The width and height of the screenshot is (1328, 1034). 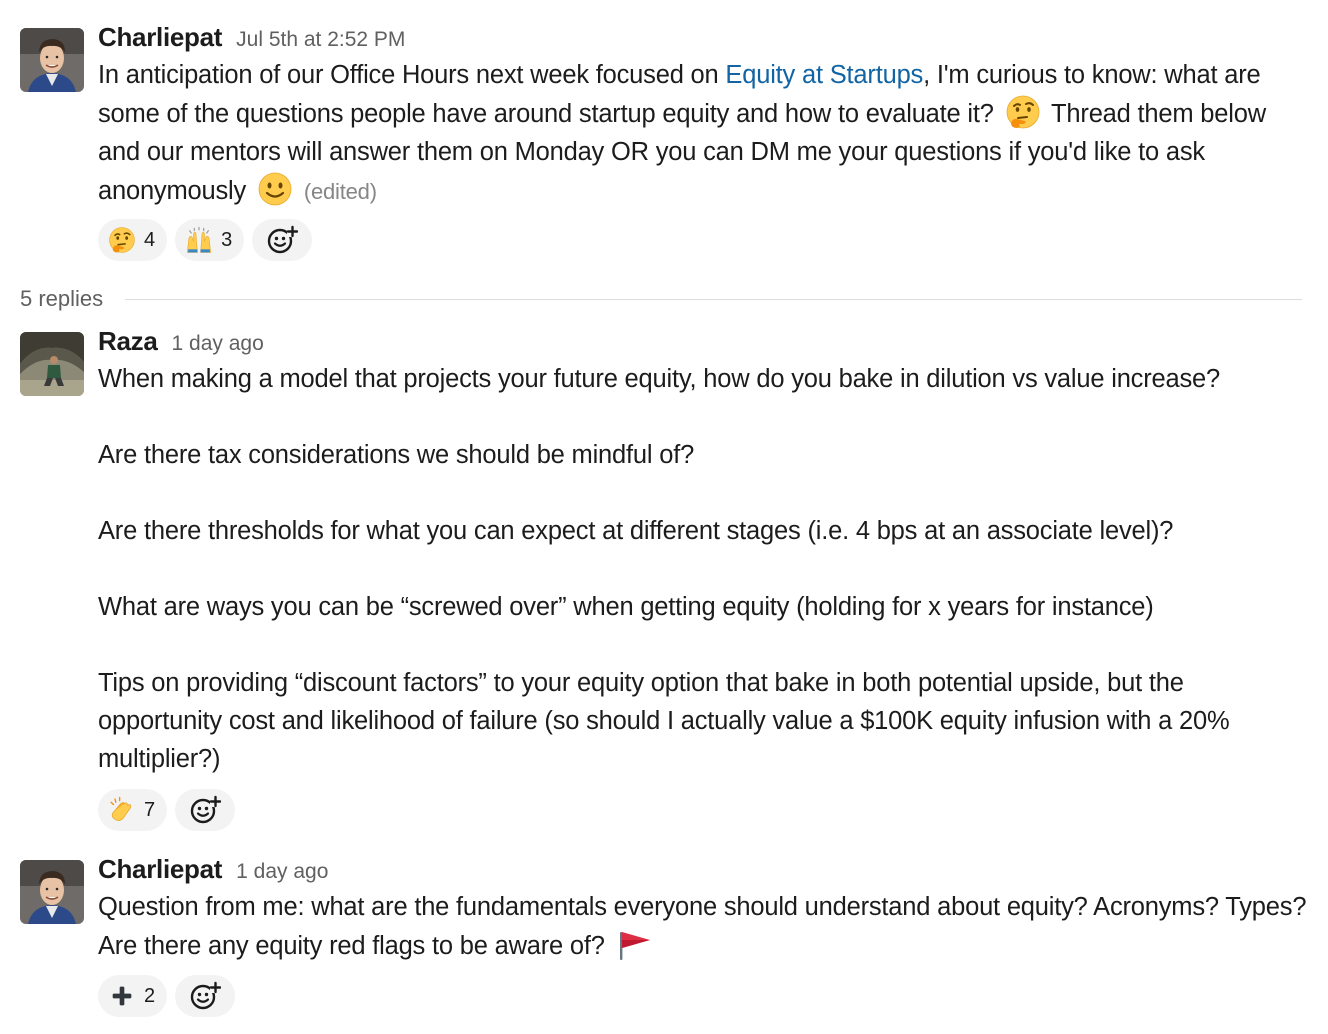 I want to click on reaction-count: 2, so click(x=150, y=995).